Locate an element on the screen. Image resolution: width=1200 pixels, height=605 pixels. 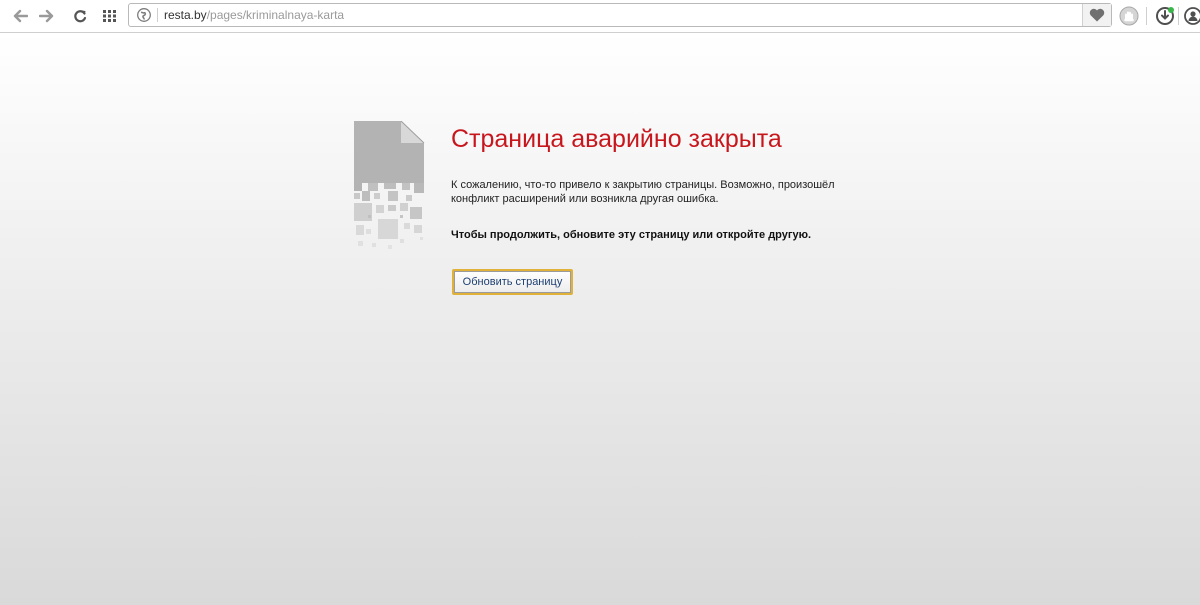
hand-icon is located at coordinates (1129, 16).